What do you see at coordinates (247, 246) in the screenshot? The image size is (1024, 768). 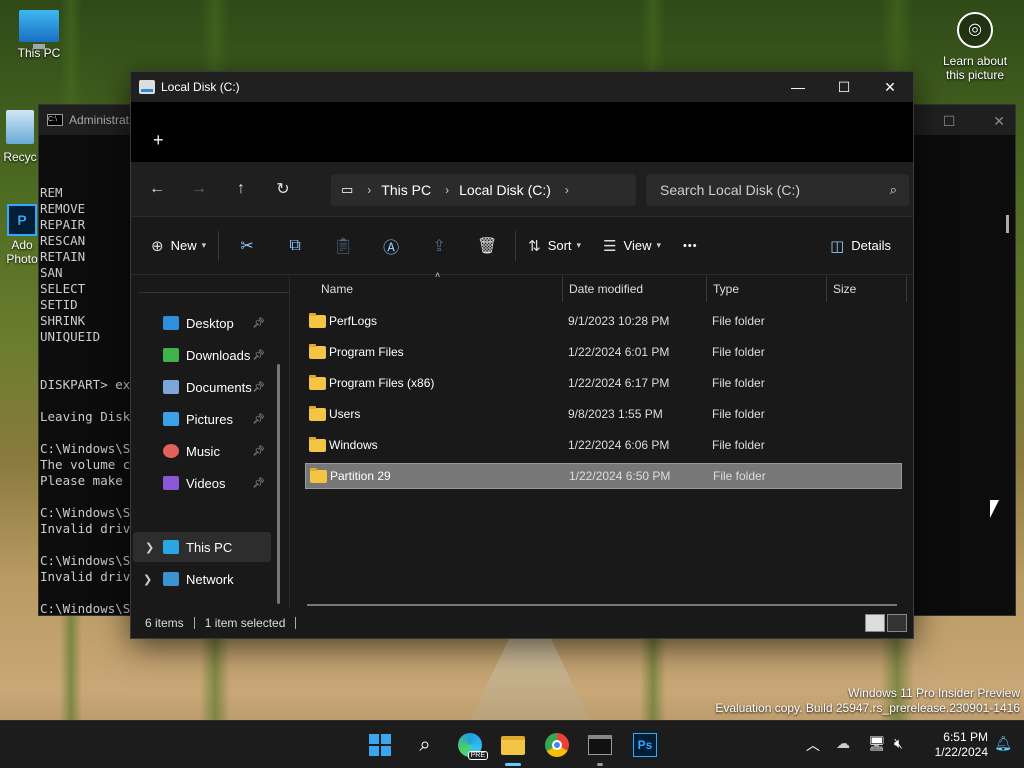 I see `cut-button: ✂` at bounding box center [247, 246].